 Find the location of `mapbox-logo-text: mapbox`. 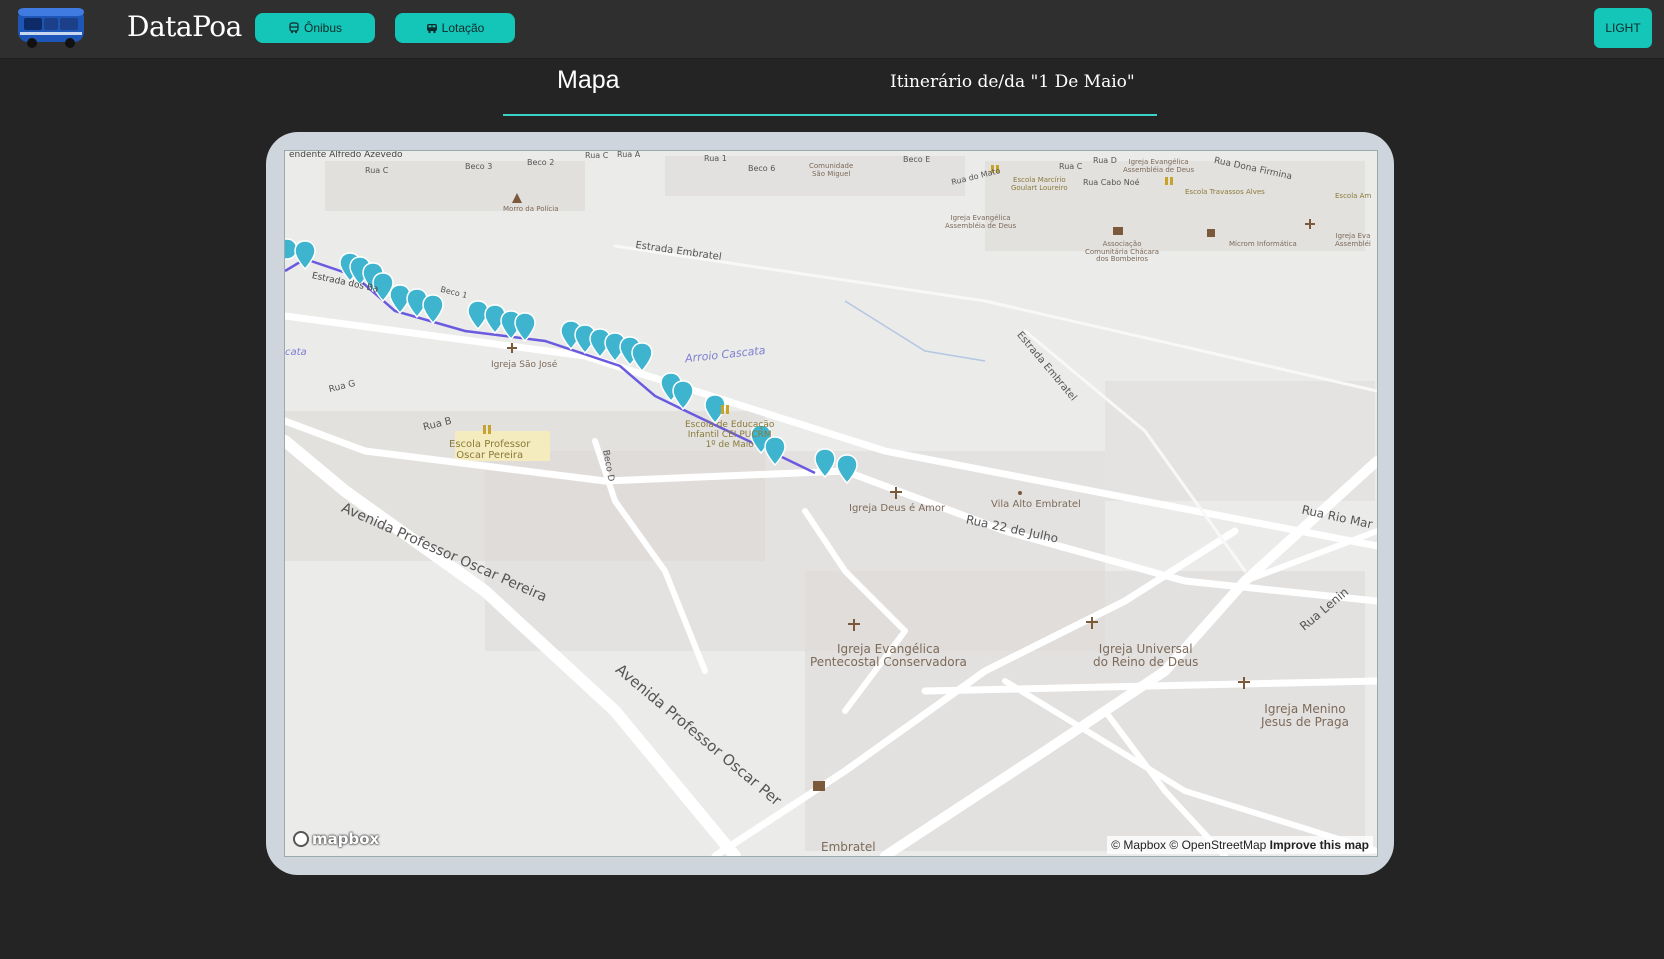

mapbox-logo-text: mapbox is located at coordinates (346, 839).